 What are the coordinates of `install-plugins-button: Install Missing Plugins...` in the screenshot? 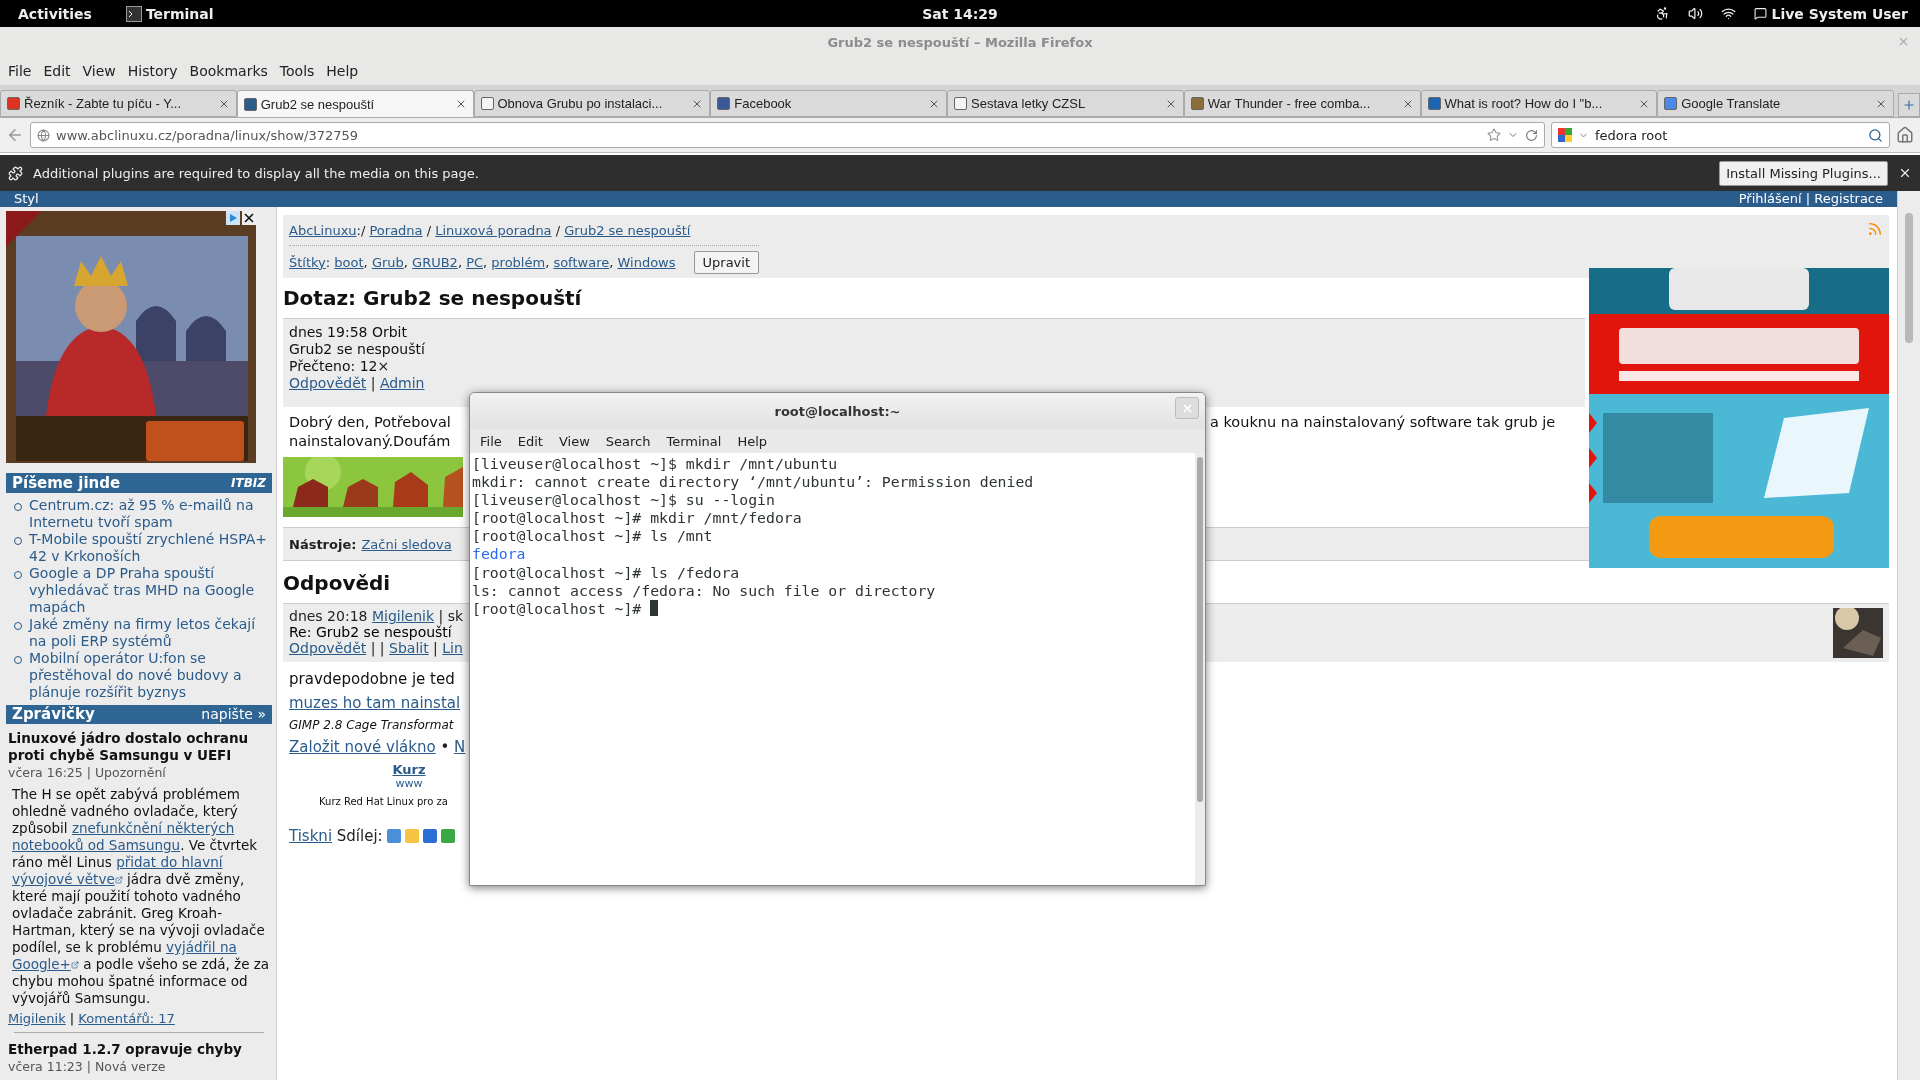 It's located at (1803, 173).